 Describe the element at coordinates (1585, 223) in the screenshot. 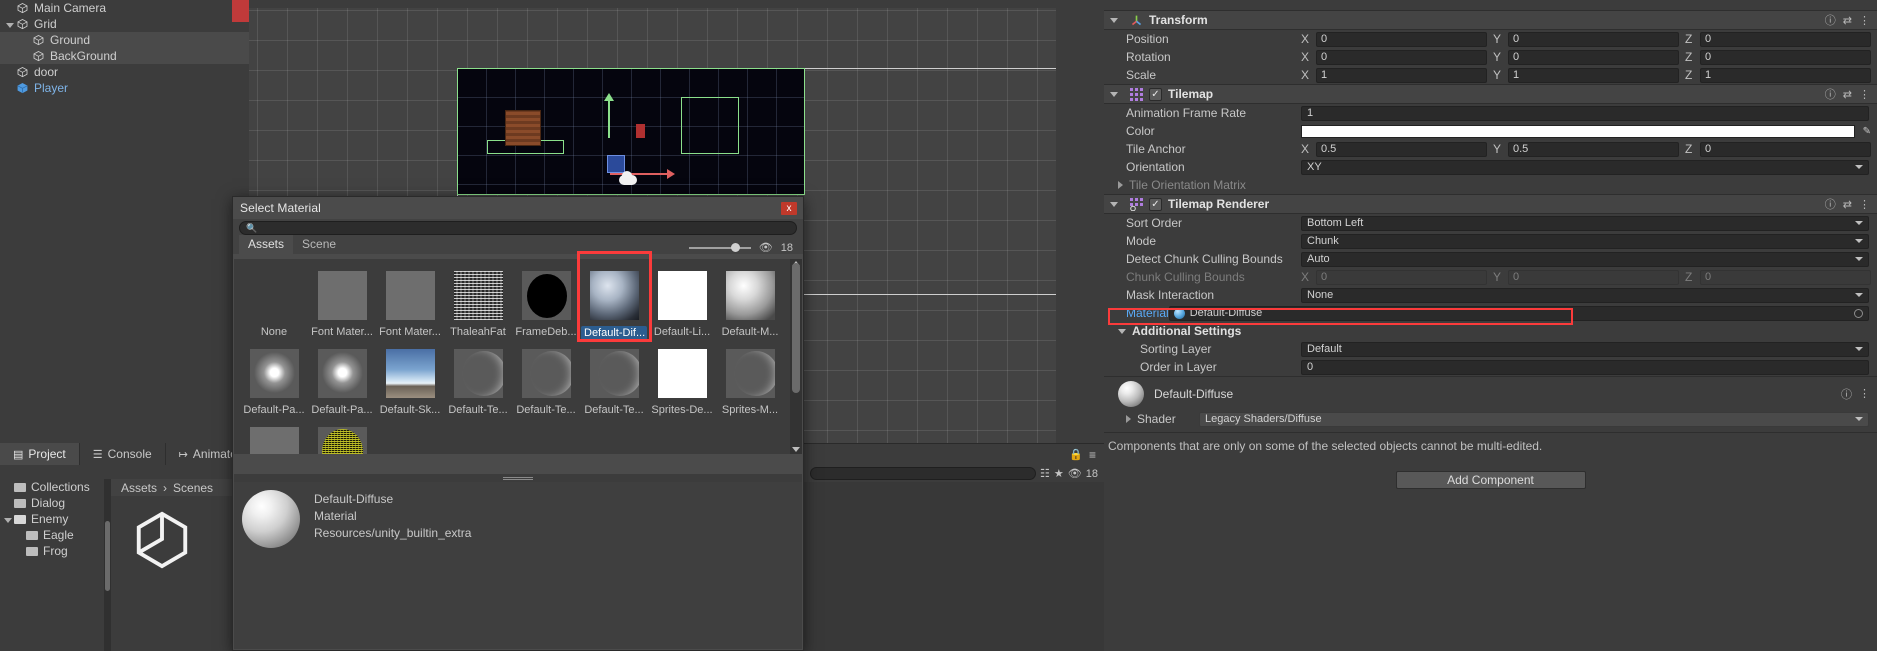

I see `sort-order-dropdown: Bottom Left` at that location.